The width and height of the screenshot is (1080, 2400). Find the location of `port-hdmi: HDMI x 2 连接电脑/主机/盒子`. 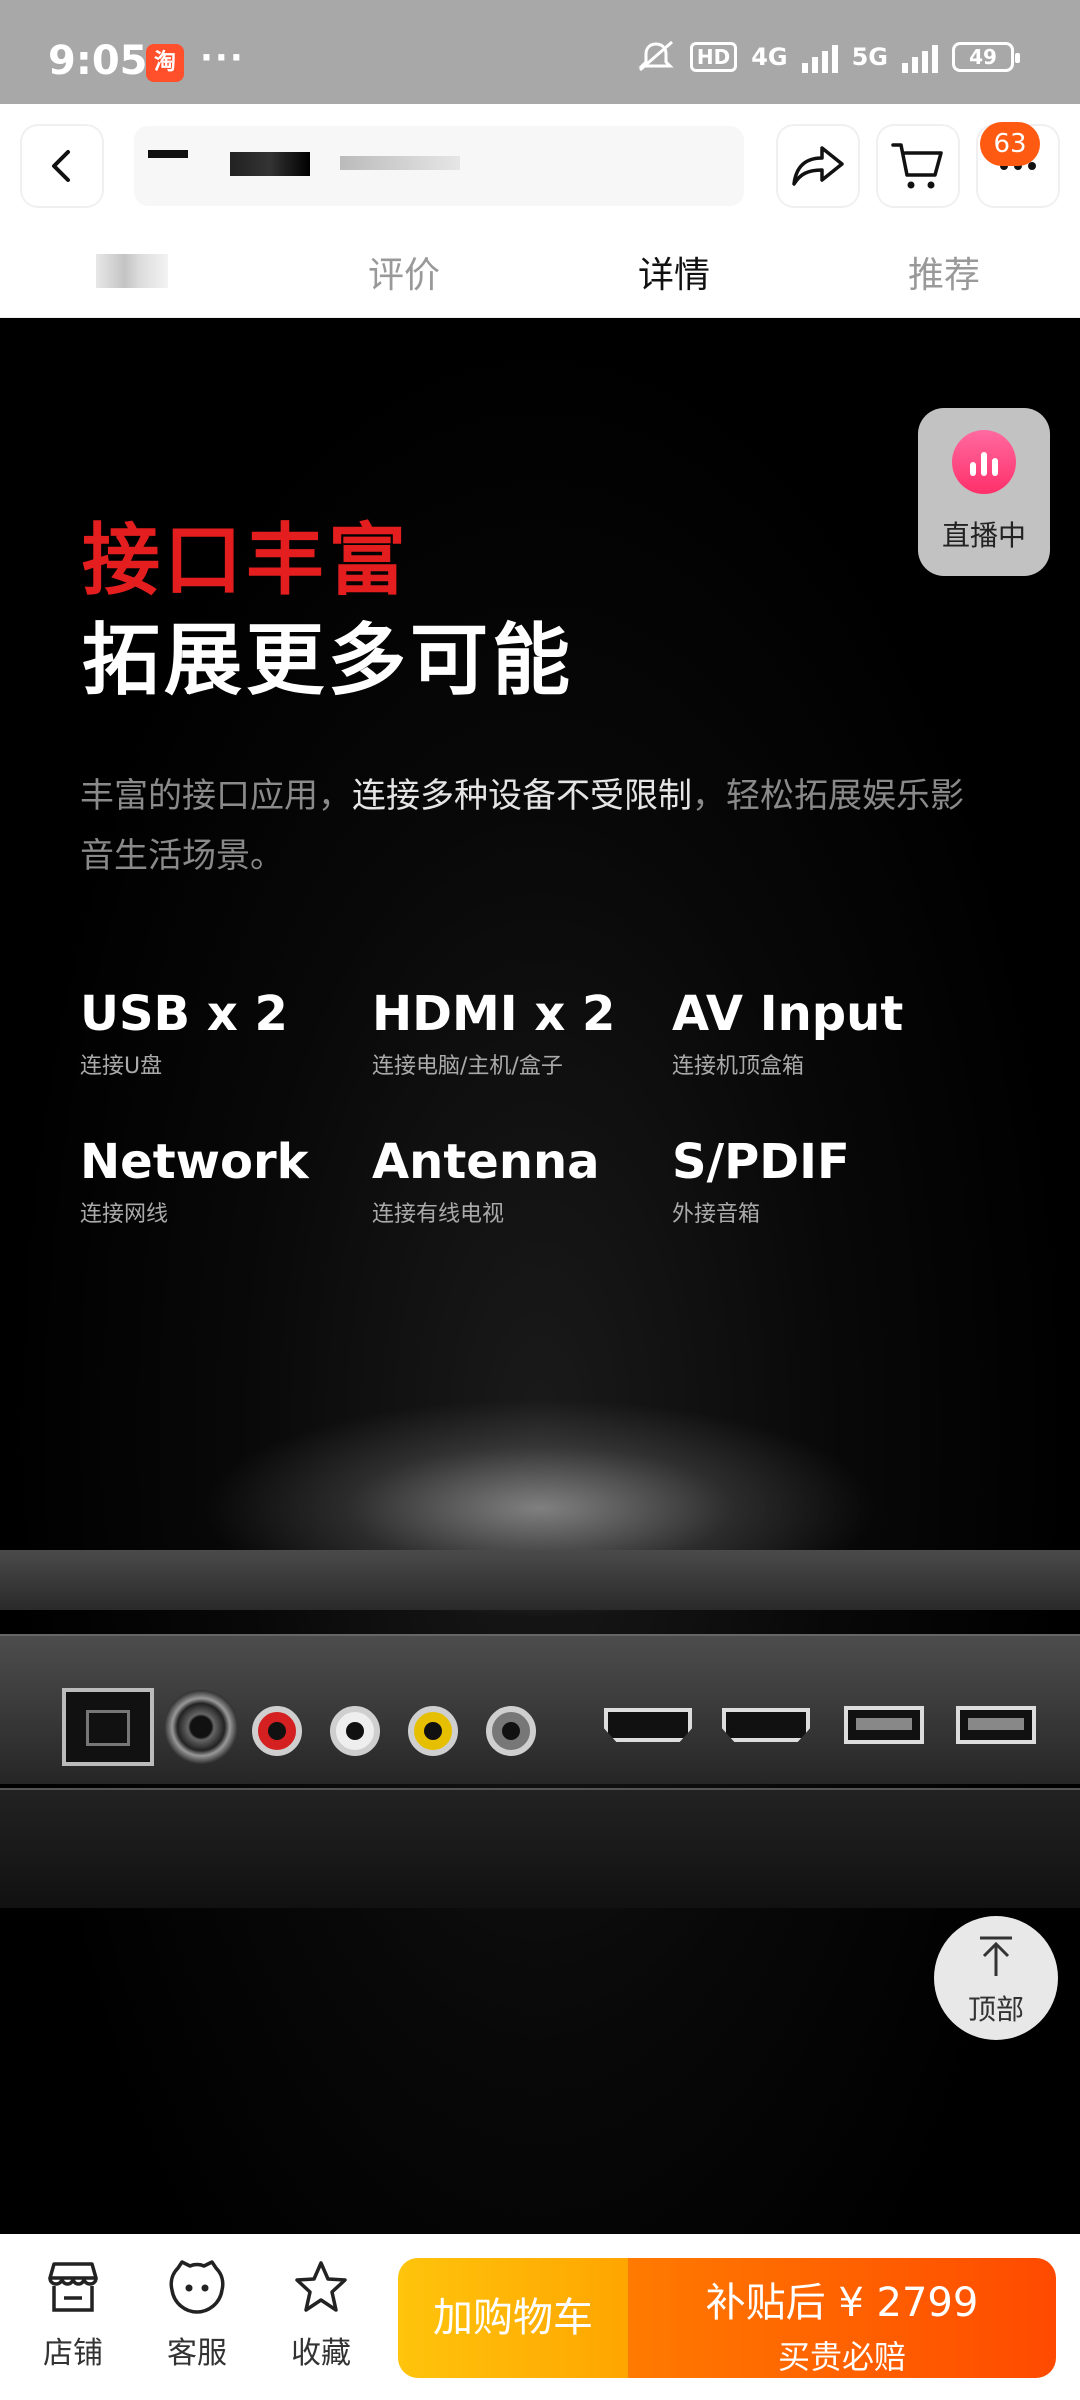

port-hdmi: HDMI x 2 连接电脑/主机/盒子 is located at coordinates (493, 1033).